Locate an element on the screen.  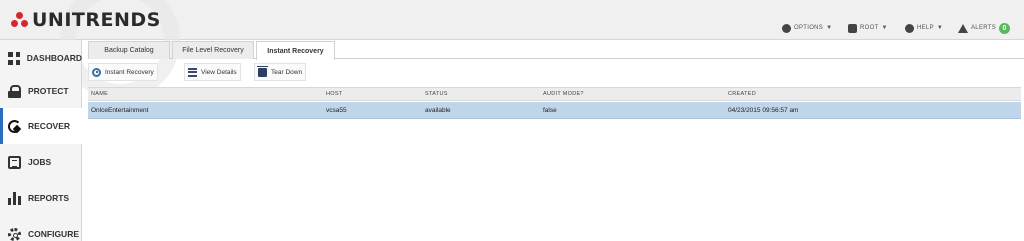
bar-chart-icon is located at coordinates (14, 198).